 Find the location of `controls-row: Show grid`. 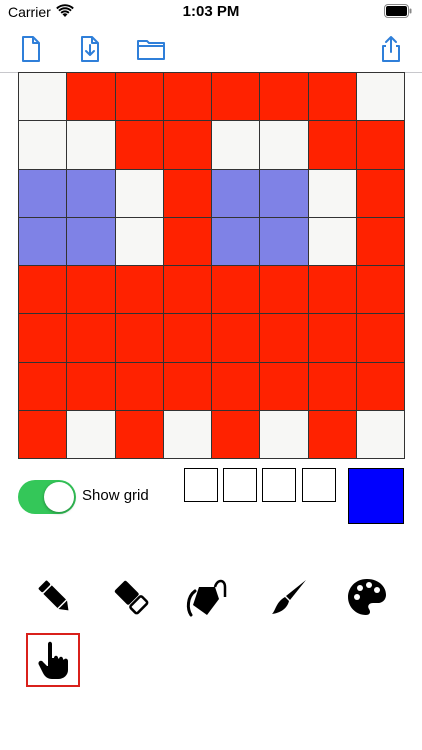

controls-row: Show grid is located at coordinates (211, 500).